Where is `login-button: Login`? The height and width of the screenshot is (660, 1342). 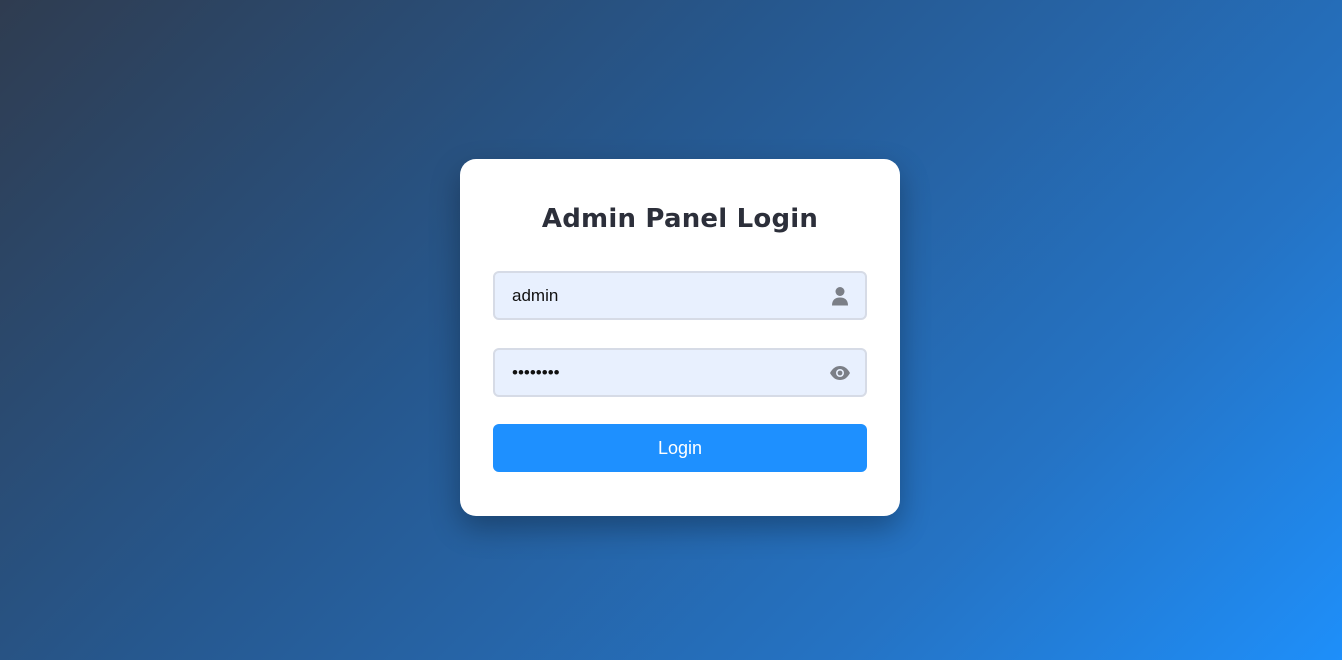 login-button: Login is located at coordinates (680, 448).